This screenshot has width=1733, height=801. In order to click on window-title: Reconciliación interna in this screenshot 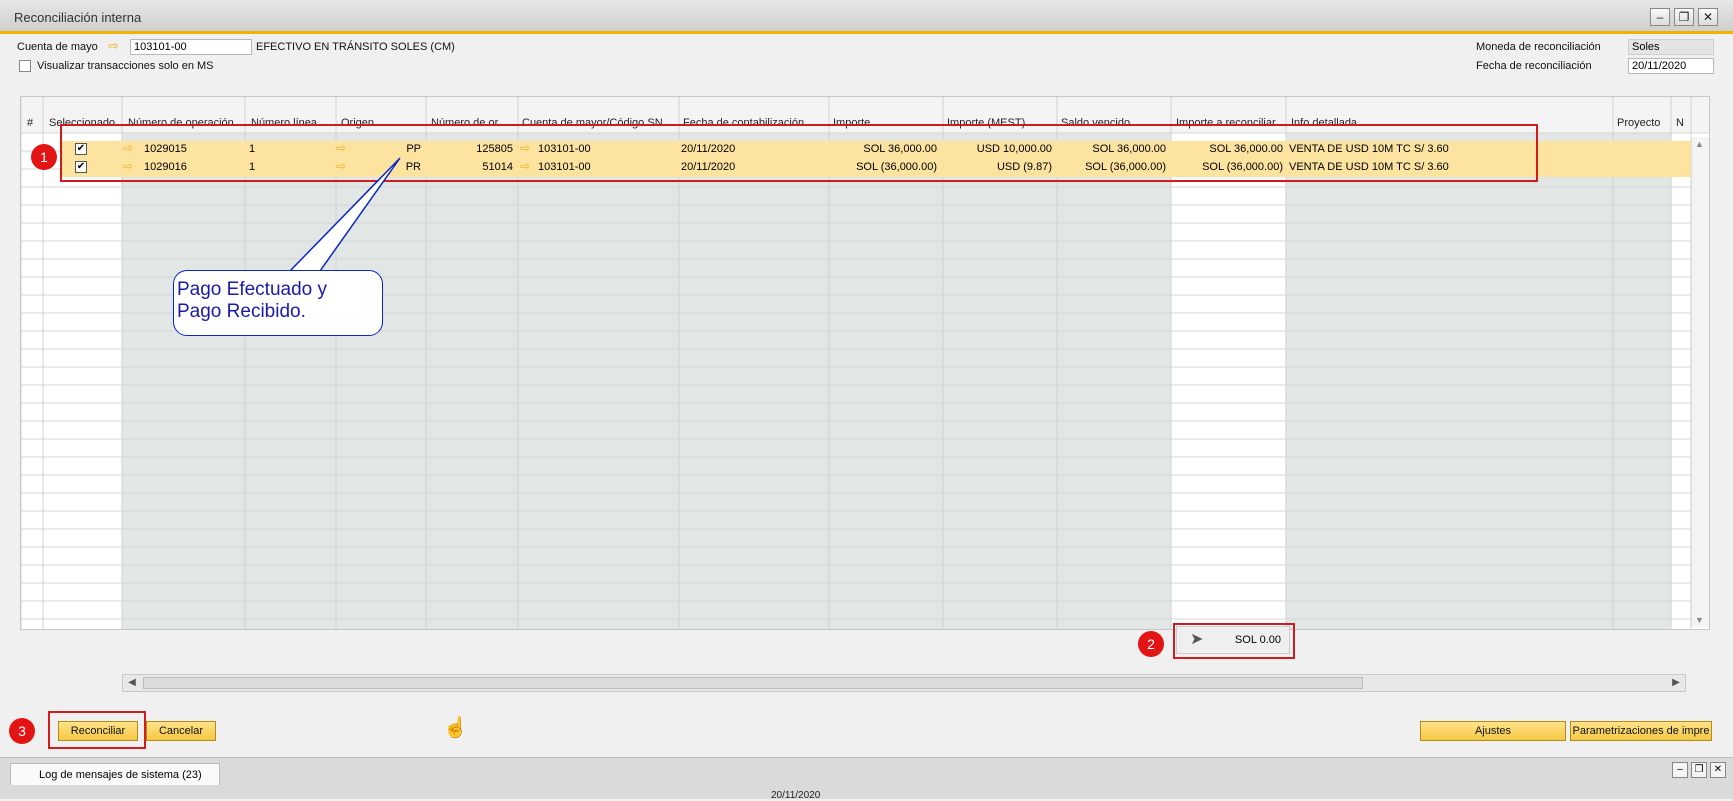, I will do `click(78, 17)`.